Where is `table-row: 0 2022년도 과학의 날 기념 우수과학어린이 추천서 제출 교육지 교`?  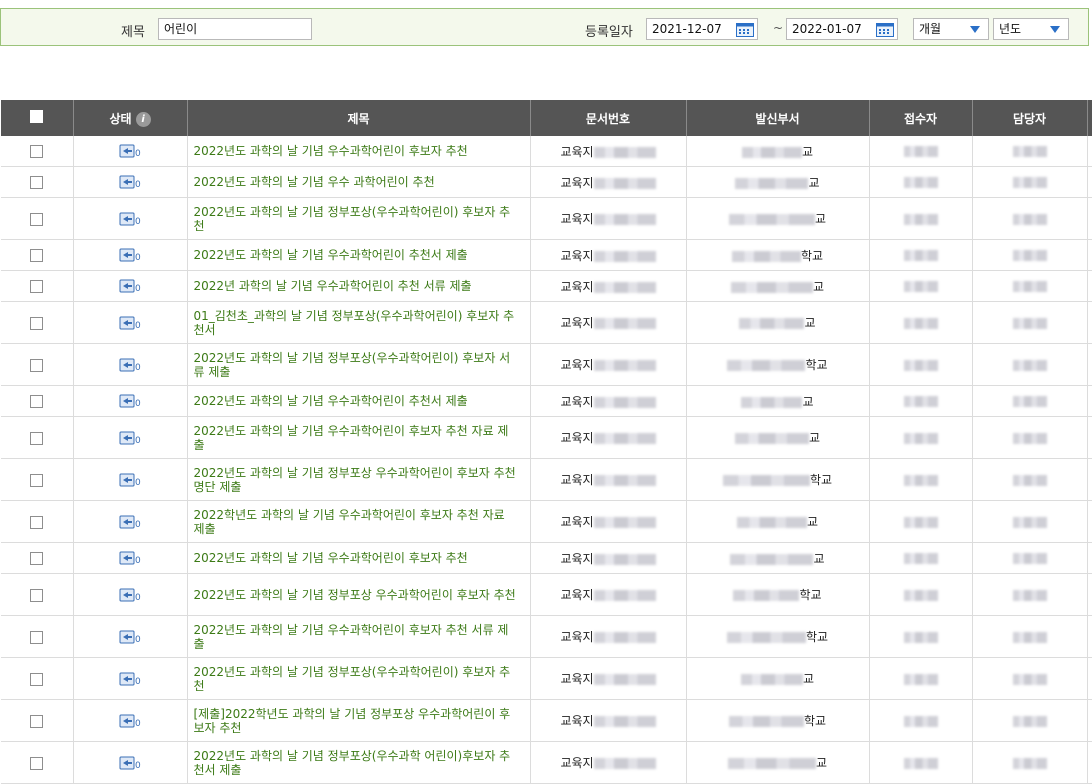 table-row: 0 2022년도 과학의 날 기념 우수과학어린이 추천서 제출 교육지 교 is located at coordinates (546, 401).